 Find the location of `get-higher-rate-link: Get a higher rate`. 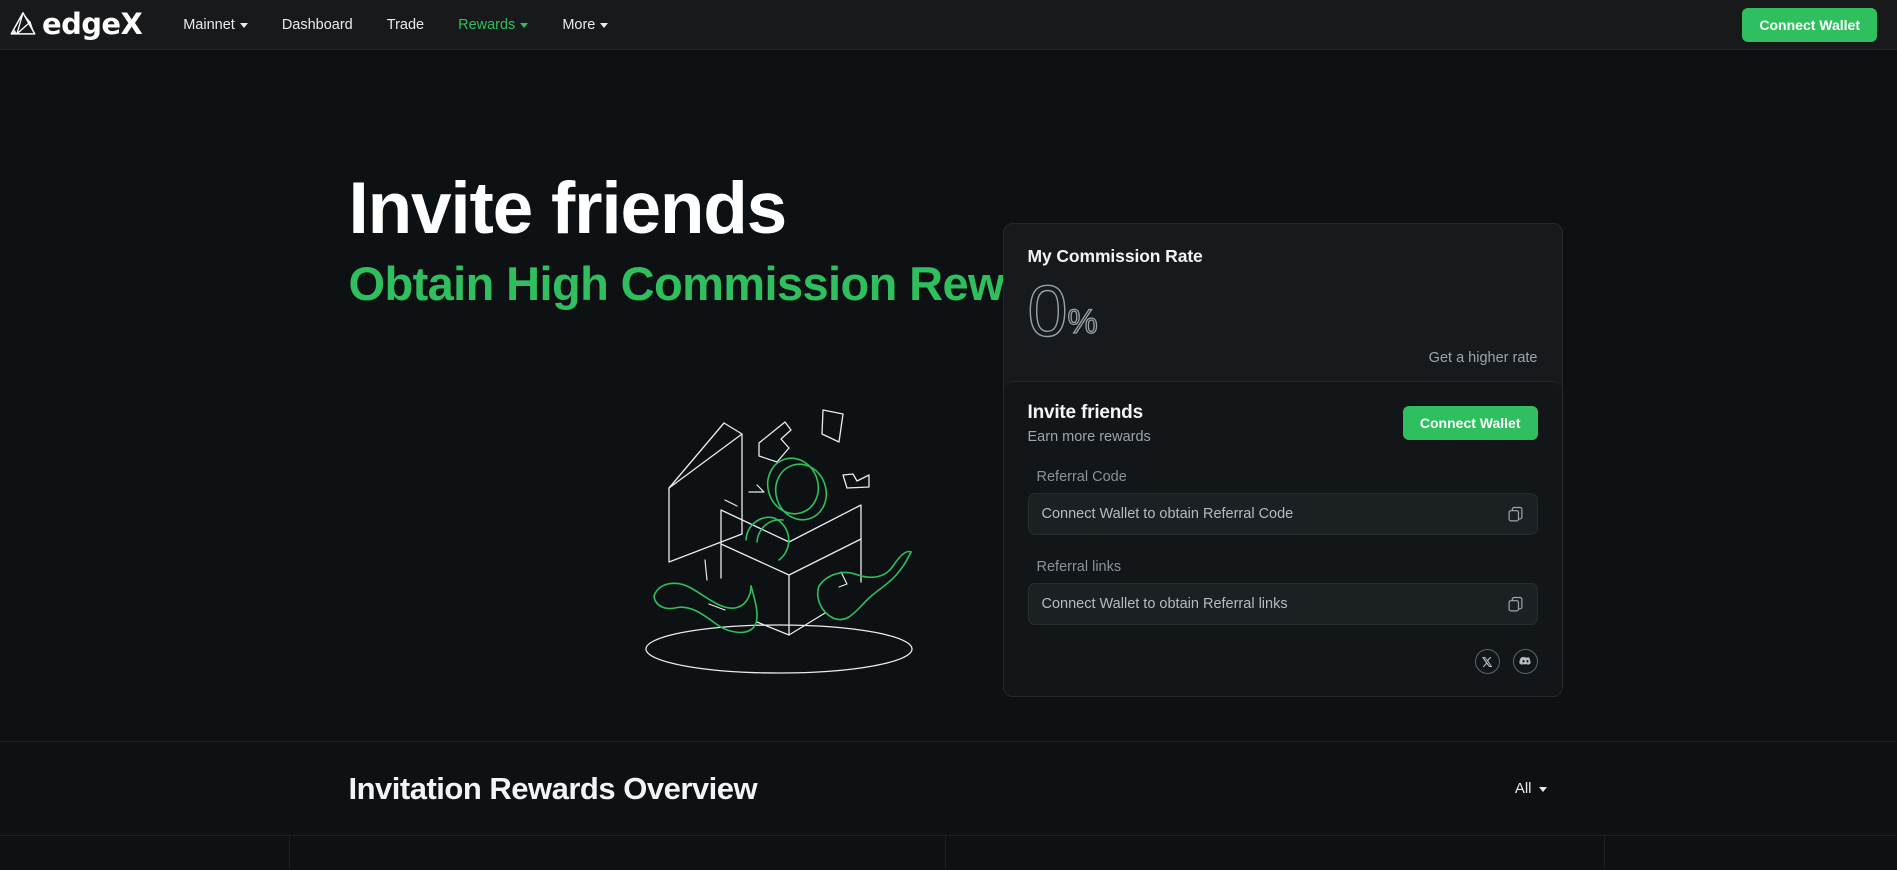

get-higher-rate-link: Get a higher rate is located at coordinates (1483, 358).